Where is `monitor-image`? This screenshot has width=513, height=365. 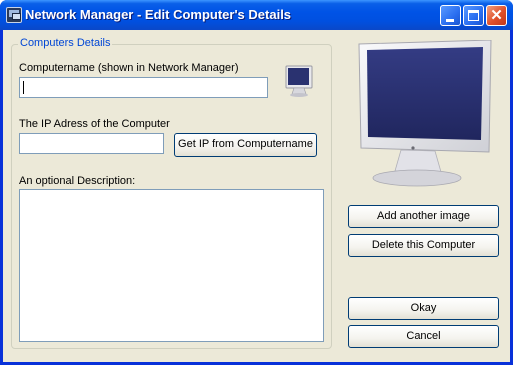
monitor-image is located at coordinates (425, 113).